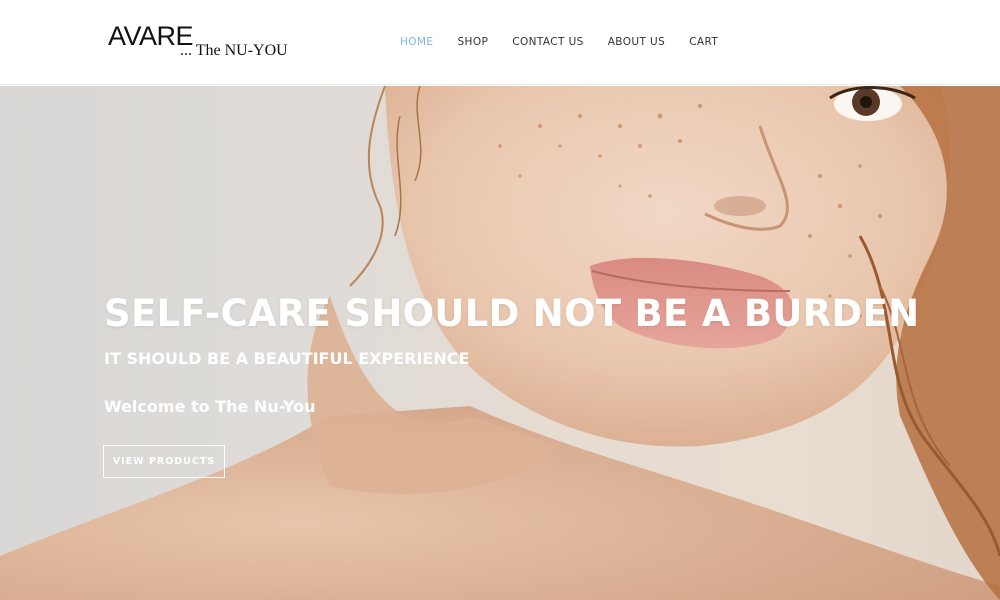  I want to click on logo-tagline: ... The NU-YOU, so click(234, 50).